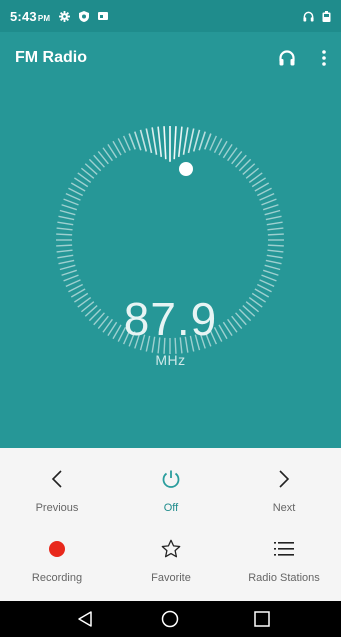 Image resolution: width=341 pixels, height=637 pixels. Describe the element at coordinates (57, 508) in the screenshot. I see `previous-label: Previous` at that location.